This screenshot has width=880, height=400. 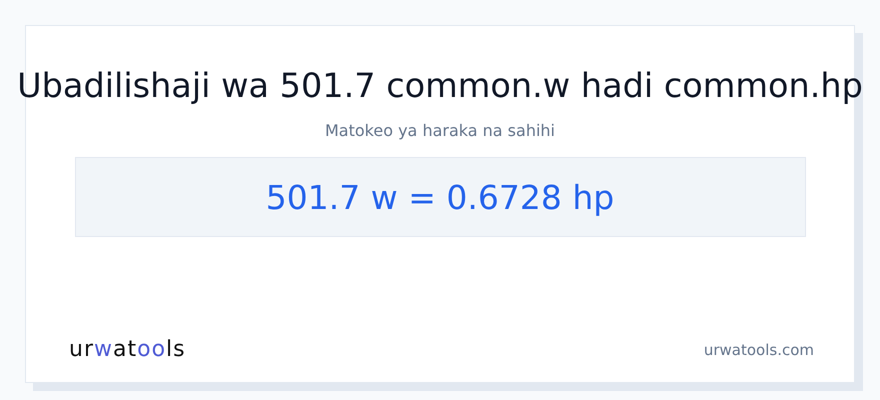 I want to click on conversion-result: 501.7 w = 0.6728 hp, so click(x=440, y=197).